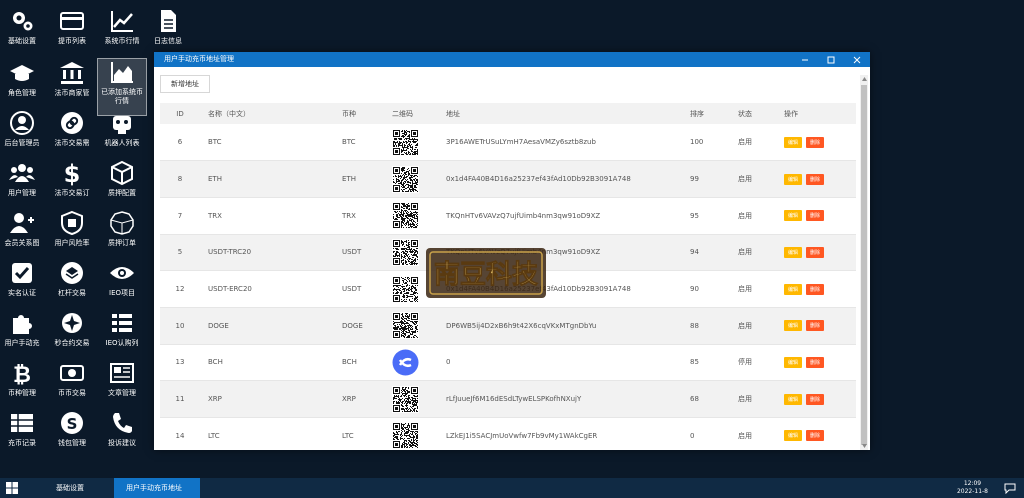  I want to click on desktop-shortcut-user-plus: 会员关系图, so click(23, 233).